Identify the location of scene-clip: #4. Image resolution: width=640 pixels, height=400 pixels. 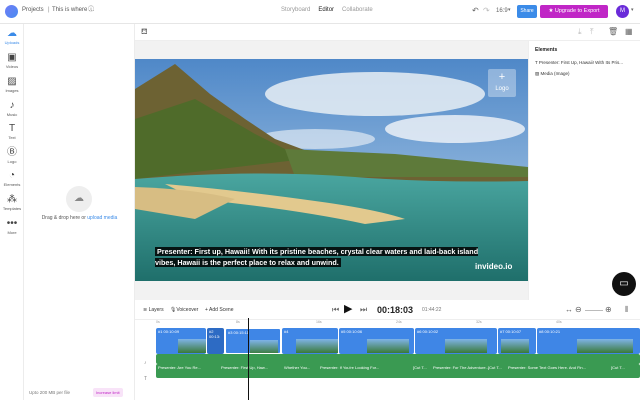
(310, 341).